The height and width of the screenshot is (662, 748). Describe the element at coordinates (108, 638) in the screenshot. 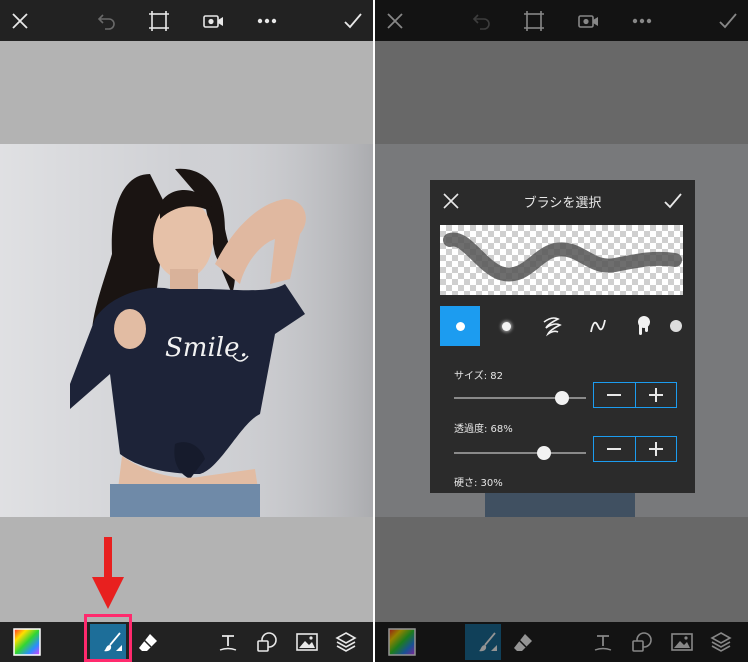

I see `brush-tool-highlight-frame` at that location.